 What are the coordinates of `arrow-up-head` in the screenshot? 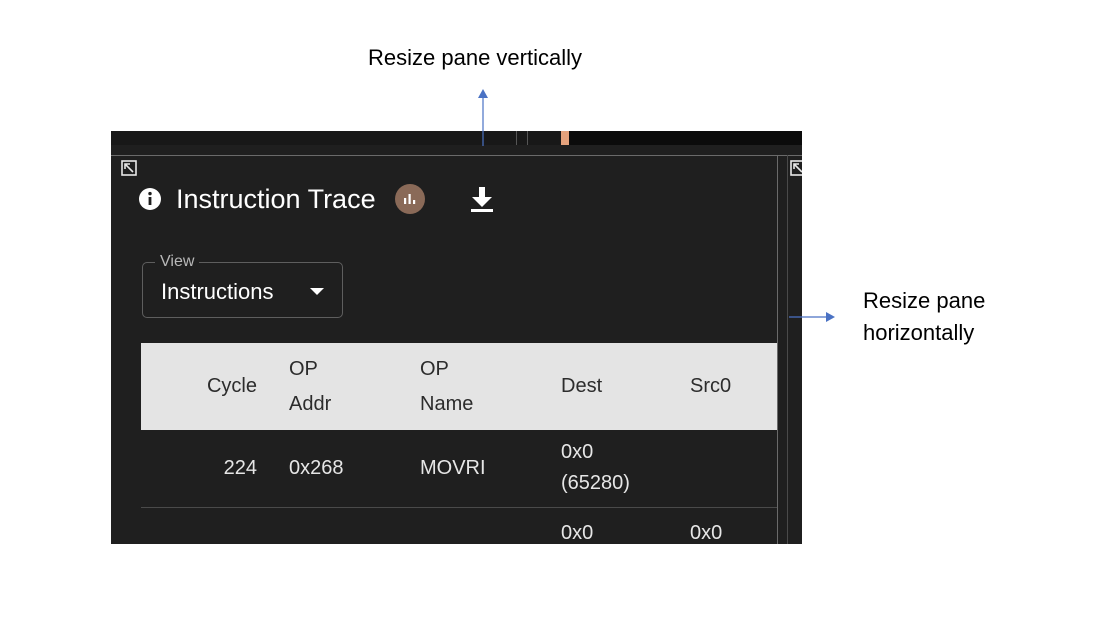 It's located at (483, 93).